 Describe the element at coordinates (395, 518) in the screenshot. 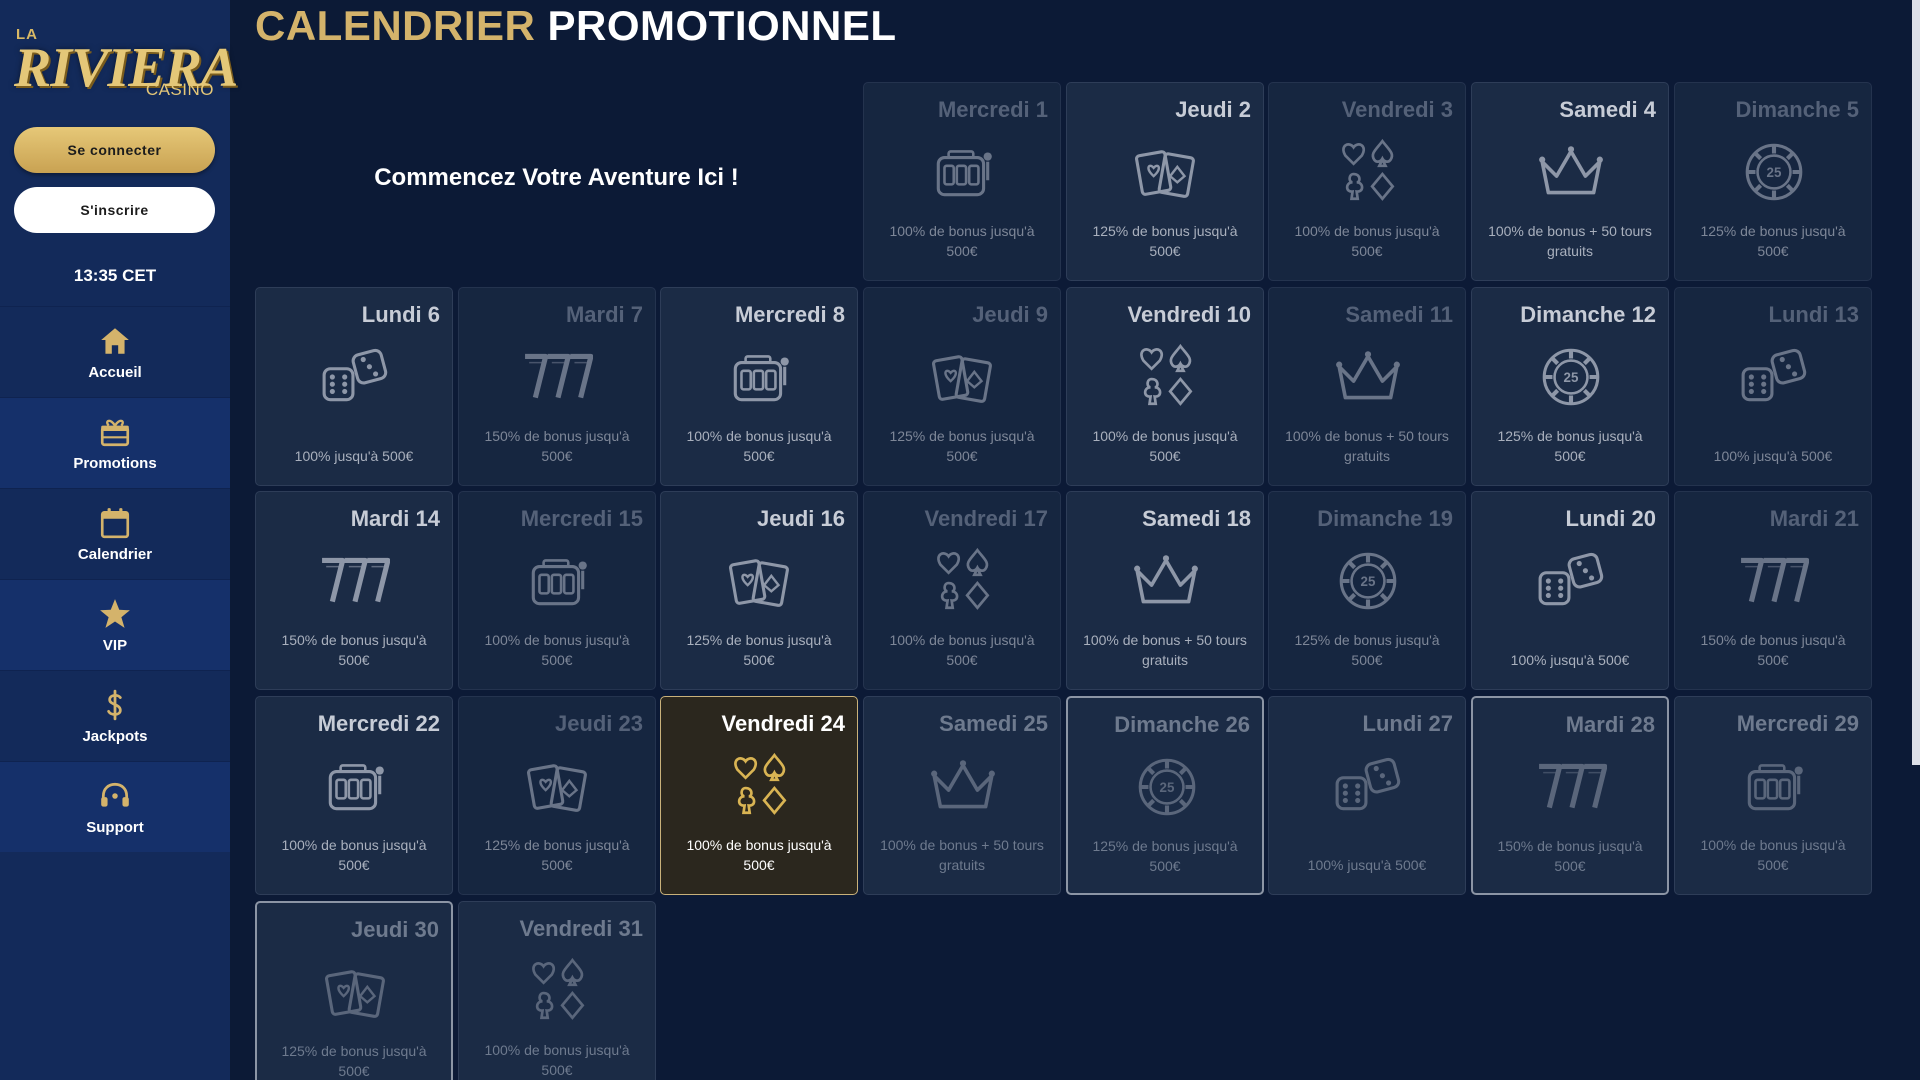

I see `calendar-day-title: Mardi 14` at that location.